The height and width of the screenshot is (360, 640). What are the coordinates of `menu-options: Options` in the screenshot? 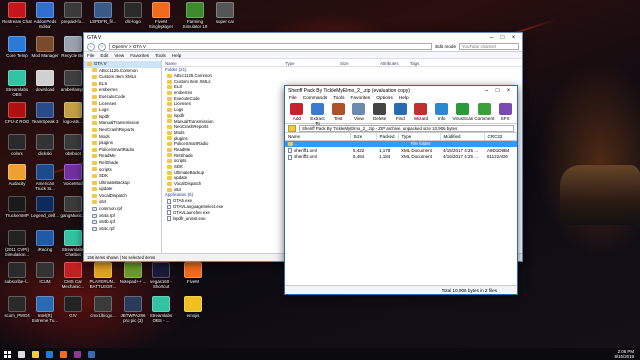 It's located at (384, 98).